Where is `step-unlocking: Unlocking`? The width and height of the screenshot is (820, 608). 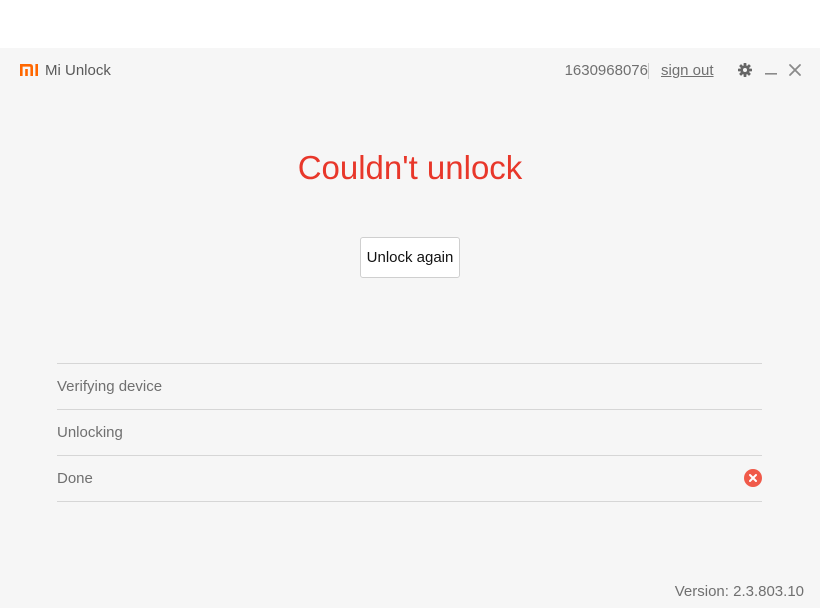 step-unlocking: Unlocking is located at coordinates (409, 433).